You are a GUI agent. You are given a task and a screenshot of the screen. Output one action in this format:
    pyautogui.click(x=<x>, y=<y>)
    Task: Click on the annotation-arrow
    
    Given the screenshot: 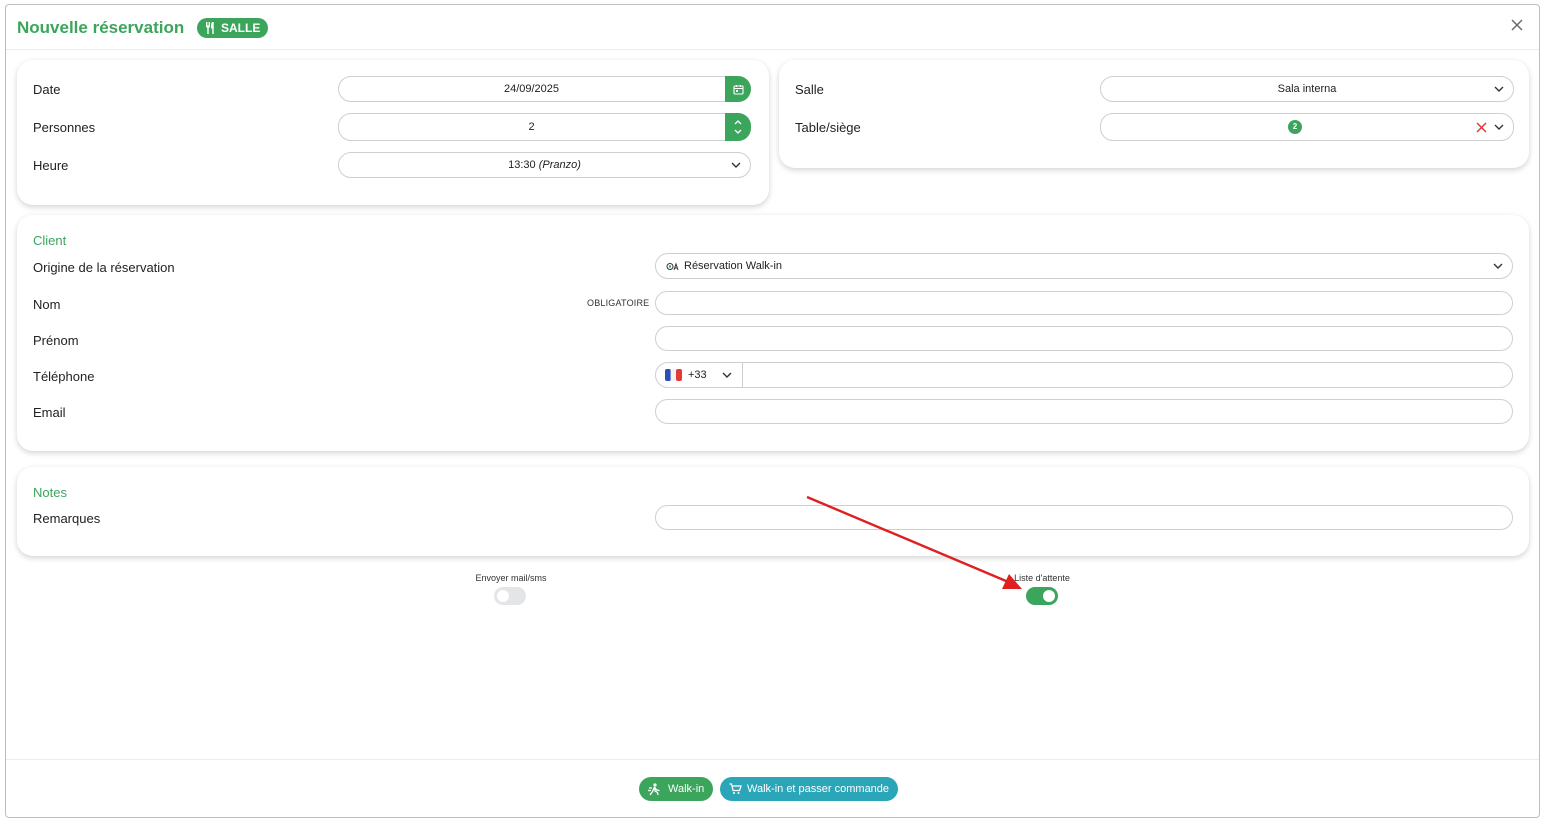 What is the action you would take?
    pyautogui.click(x=914, y=542)
    